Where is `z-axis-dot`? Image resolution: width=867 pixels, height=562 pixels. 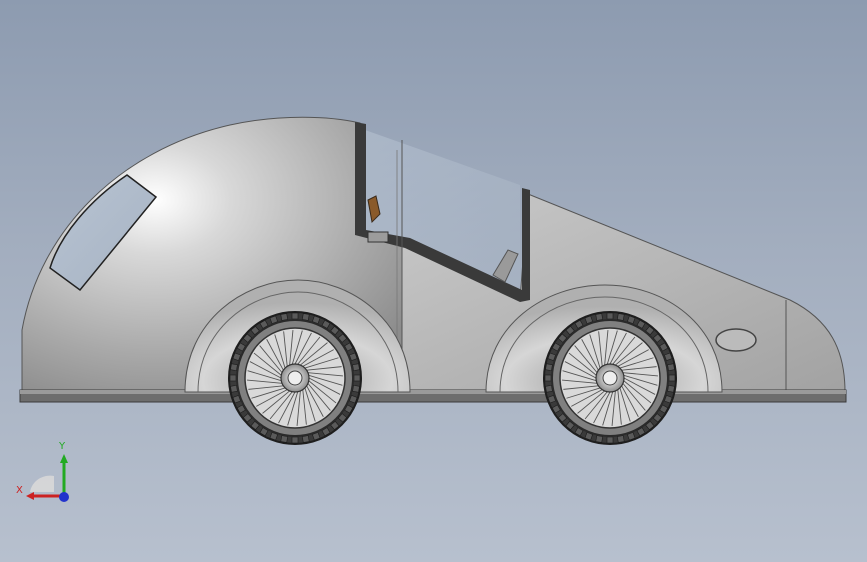 z-axis-dot is located at coordinates (64, 497).